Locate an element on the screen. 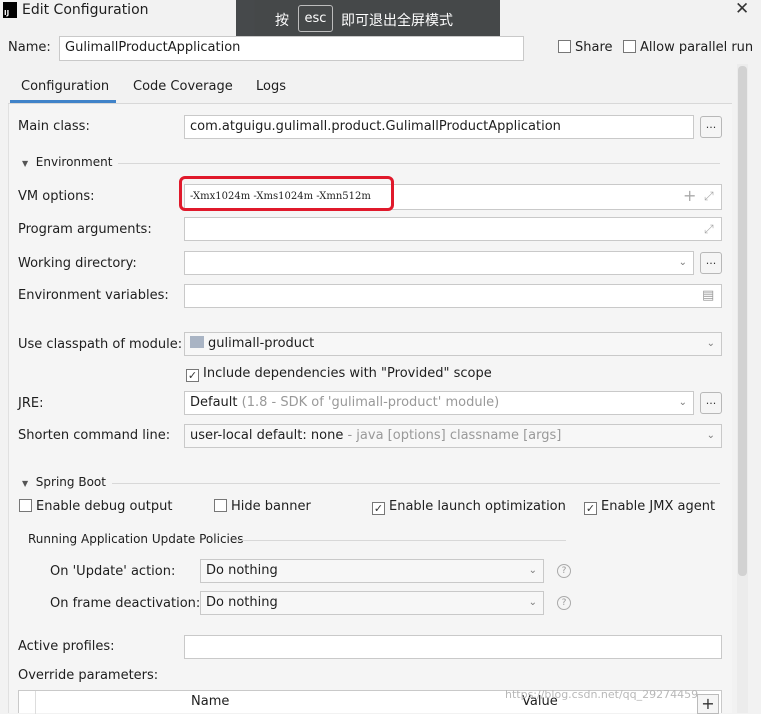 The image size is (761, 714). close-icon: ✕ is located at coordinates (742, 9).